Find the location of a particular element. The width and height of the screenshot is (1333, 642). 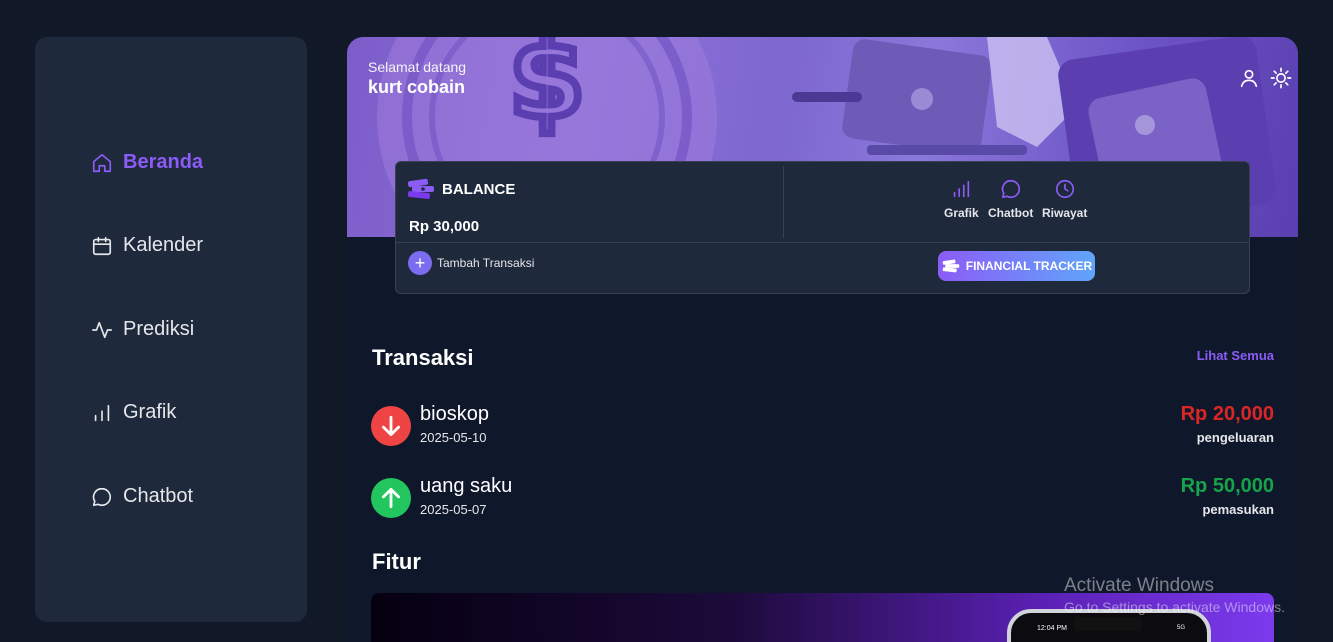

add-transaction-button: + Tambah Transaksi is located at coordinates (471, 263).